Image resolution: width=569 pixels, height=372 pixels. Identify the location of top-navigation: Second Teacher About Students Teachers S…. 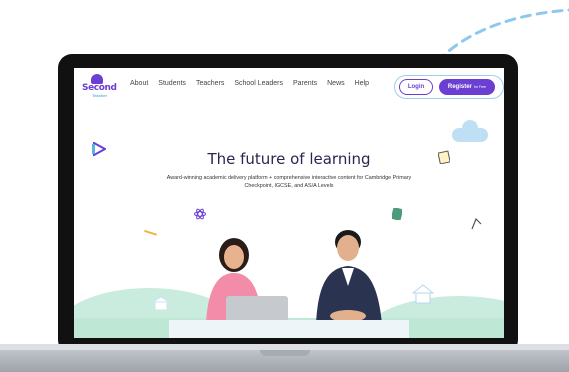
(289, 85).